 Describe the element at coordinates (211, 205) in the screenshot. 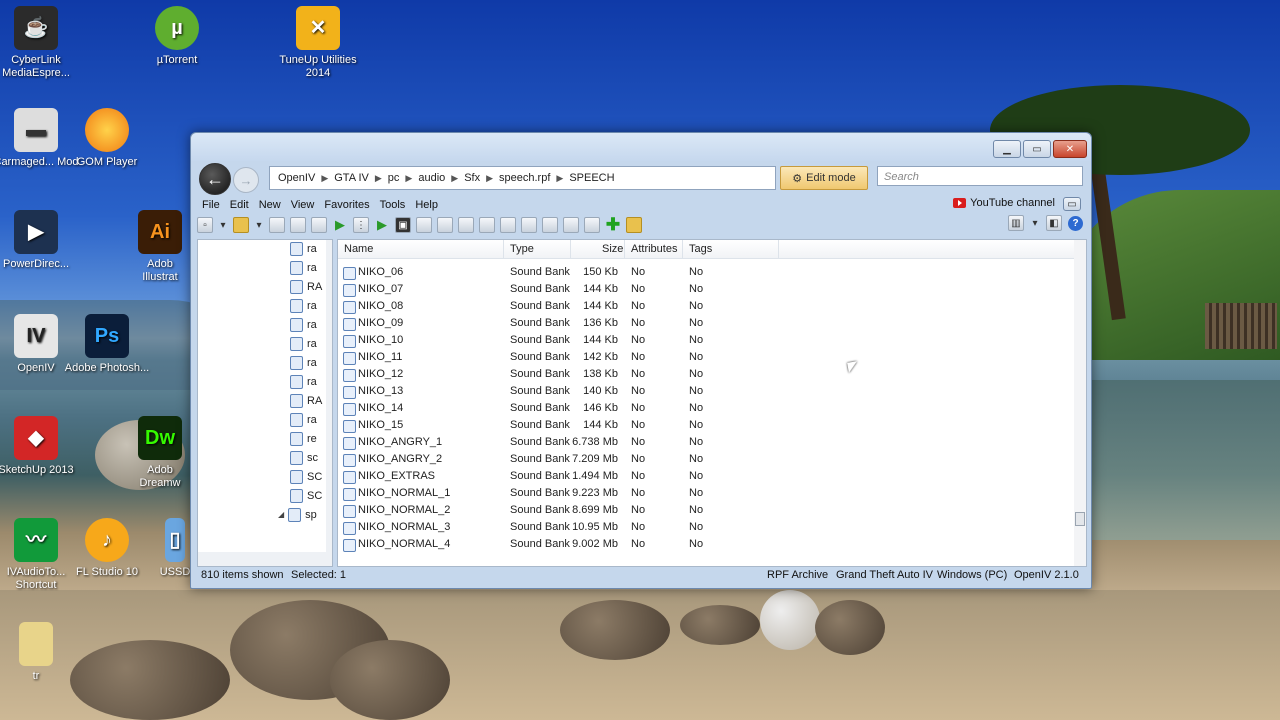

I see `menu-file: File` at that location.